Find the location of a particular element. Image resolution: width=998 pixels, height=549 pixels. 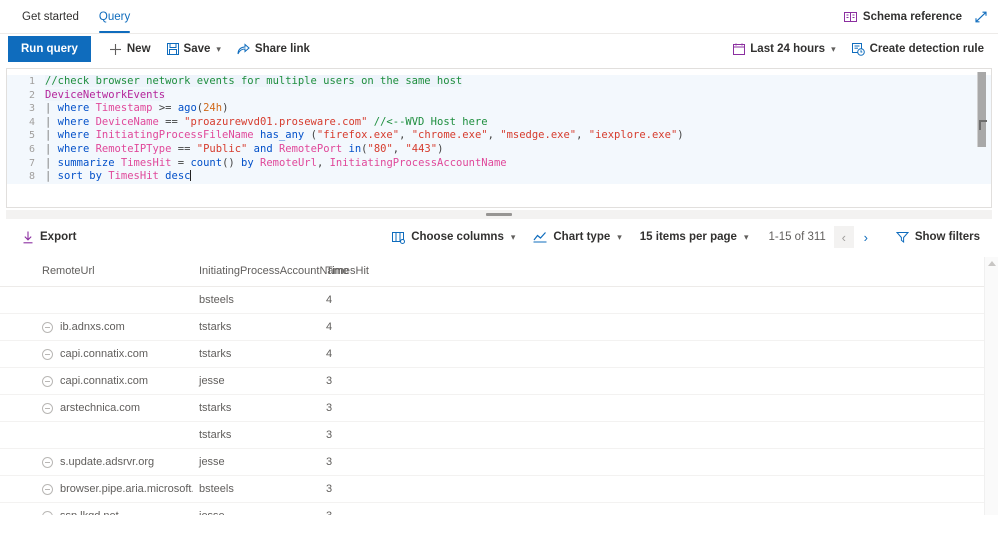

choose-columns-button: Choose columns ▾ is located at coordinates (453, 237).